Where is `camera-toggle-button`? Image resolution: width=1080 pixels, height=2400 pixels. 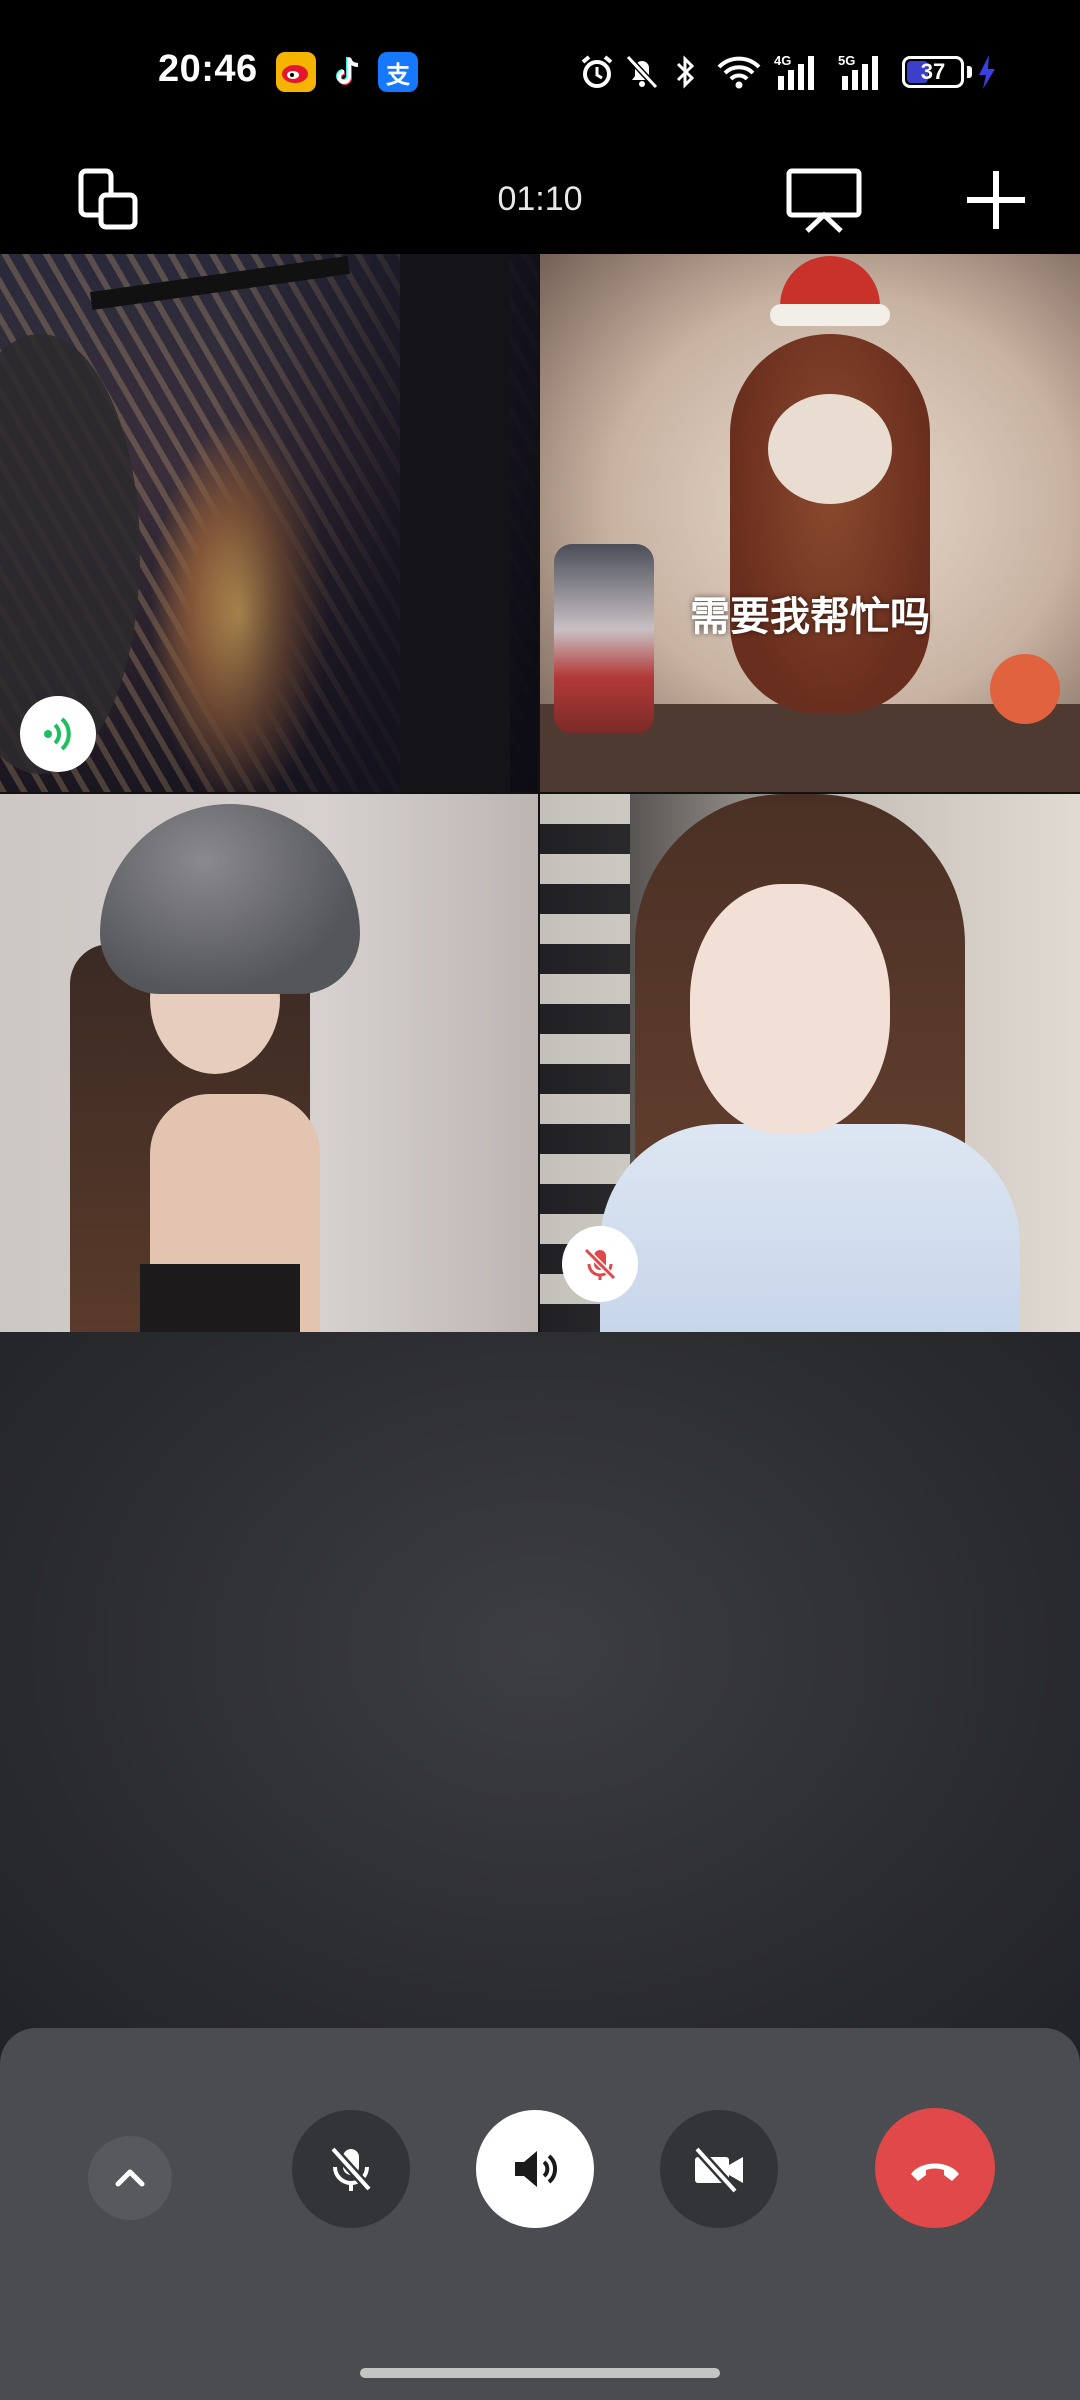 camera-toggle-button is located at coordinates (719, 2169).